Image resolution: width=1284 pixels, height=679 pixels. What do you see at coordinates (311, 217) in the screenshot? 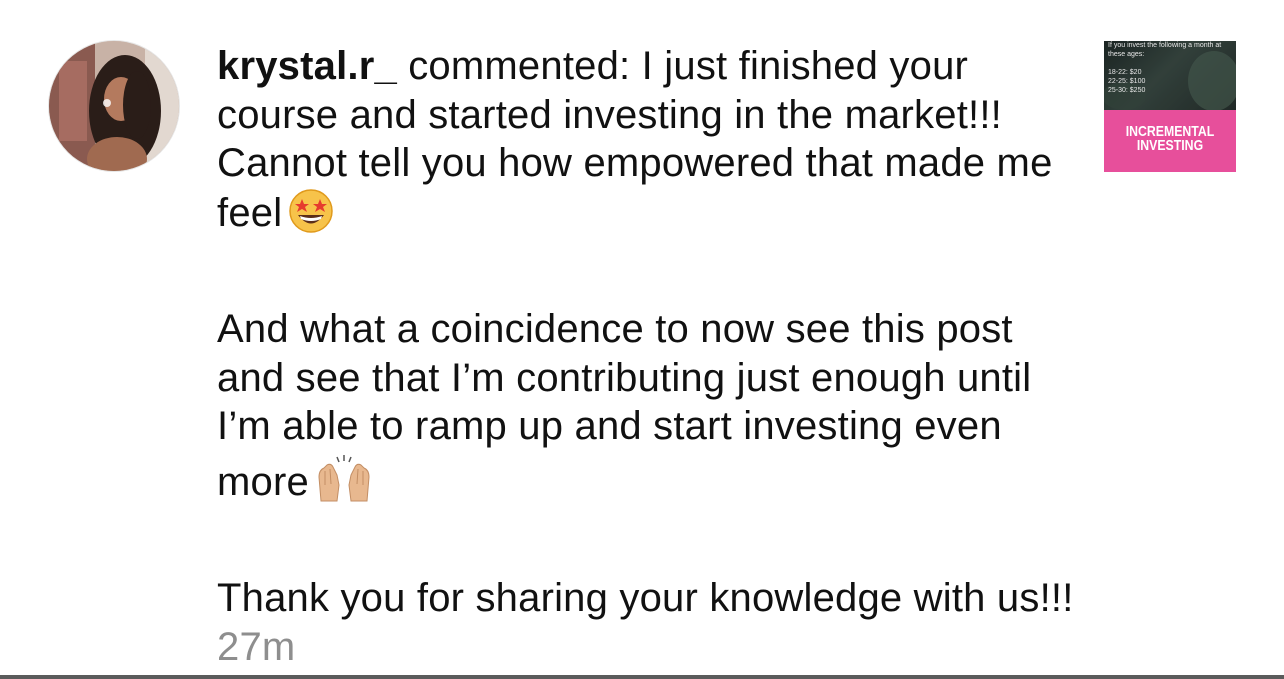
I see `star-struck-emoji-icon` at bounding box center [311, 217].